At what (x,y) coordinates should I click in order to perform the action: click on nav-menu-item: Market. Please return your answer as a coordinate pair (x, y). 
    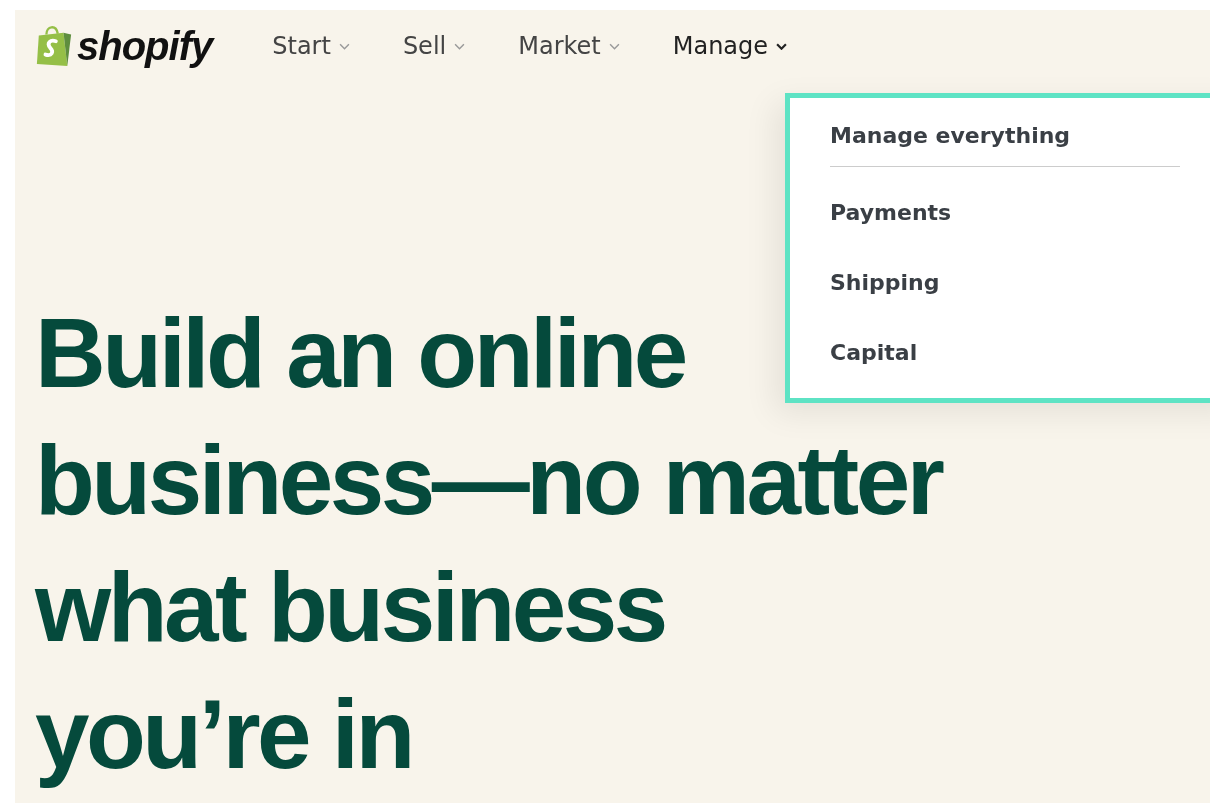
    Looking at the image, I should click on (569, 46).